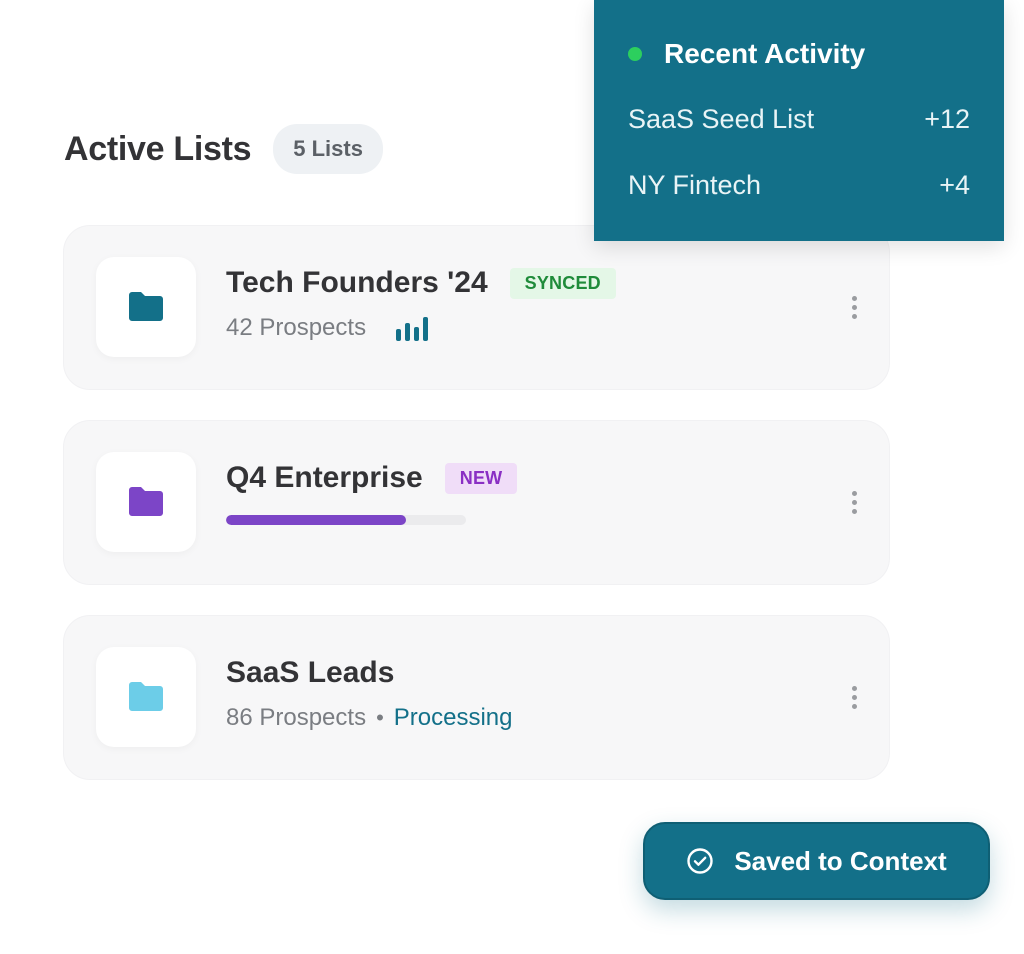  I want to click on list-card-q4-enterprise: Q4 Enterprise NEW, so click(476, 502).